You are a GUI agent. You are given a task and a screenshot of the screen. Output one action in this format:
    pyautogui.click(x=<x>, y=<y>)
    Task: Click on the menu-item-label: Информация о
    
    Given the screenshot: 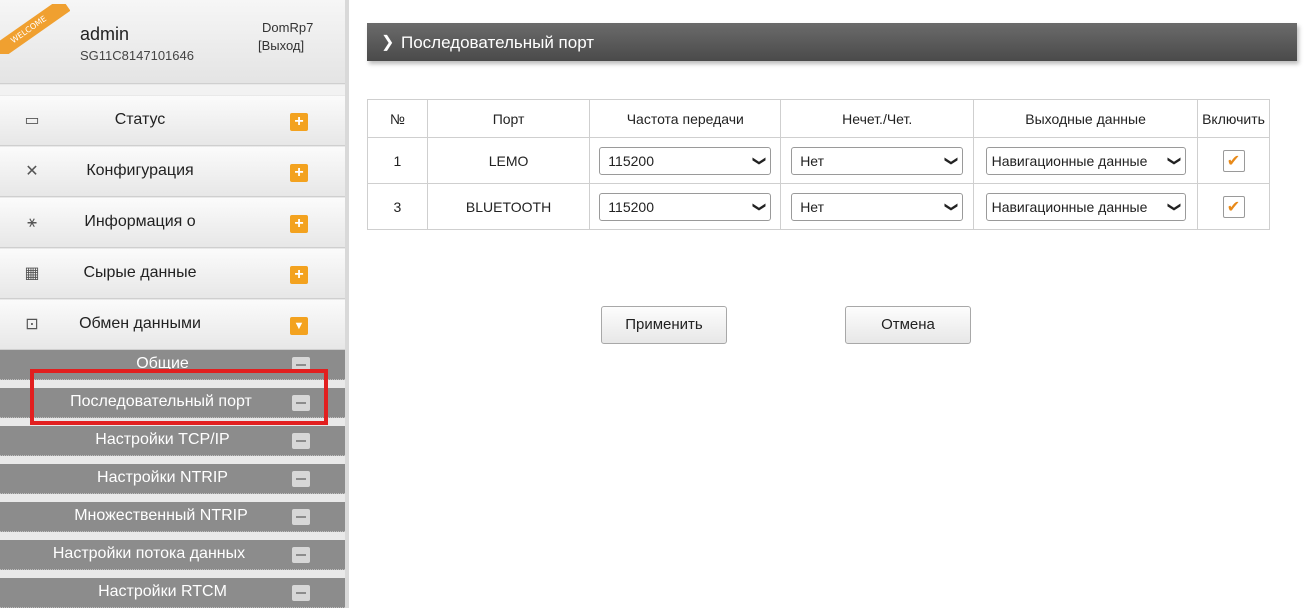 What is the action you would take?
    pyautogui.click(x=140, y=221)
    